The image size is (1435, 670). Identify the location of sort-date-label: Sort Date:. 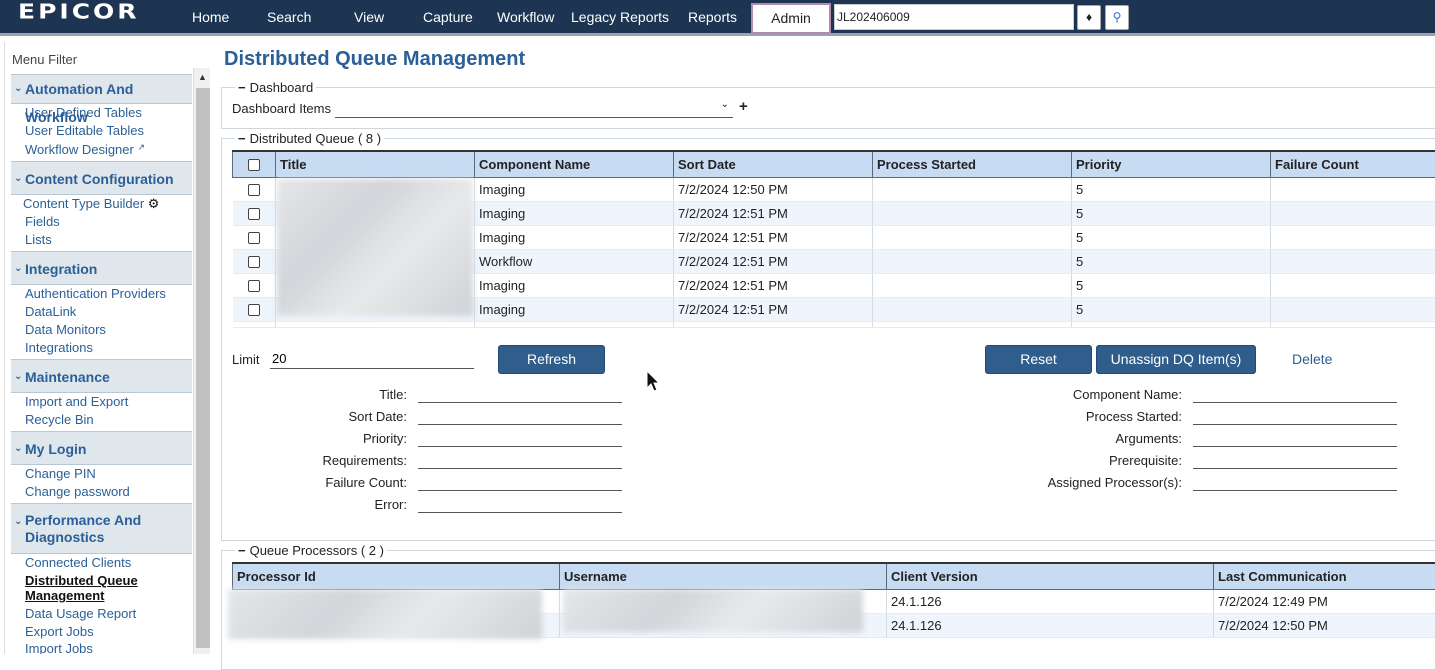
(328, 416).